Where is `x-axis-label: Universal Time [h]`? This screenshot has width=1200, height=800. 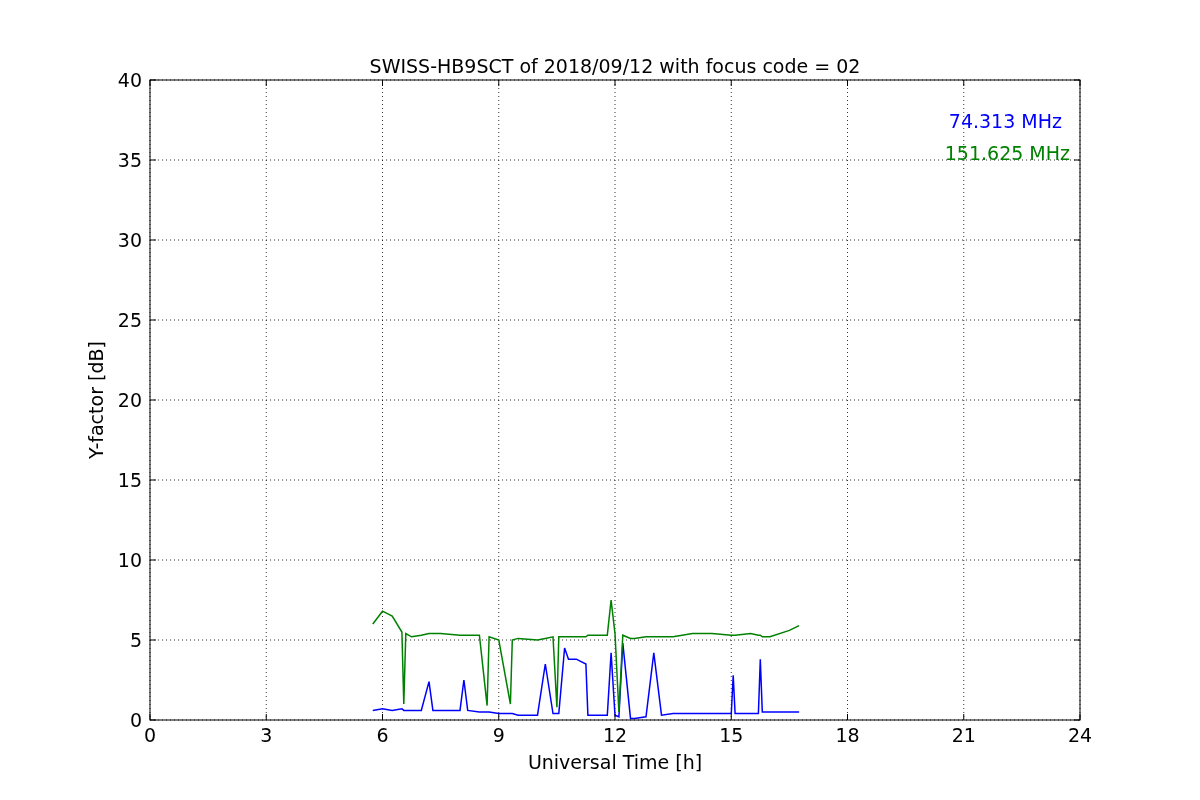
x-axis-label: Universal Time [h] is located at coordinates (615, 762).